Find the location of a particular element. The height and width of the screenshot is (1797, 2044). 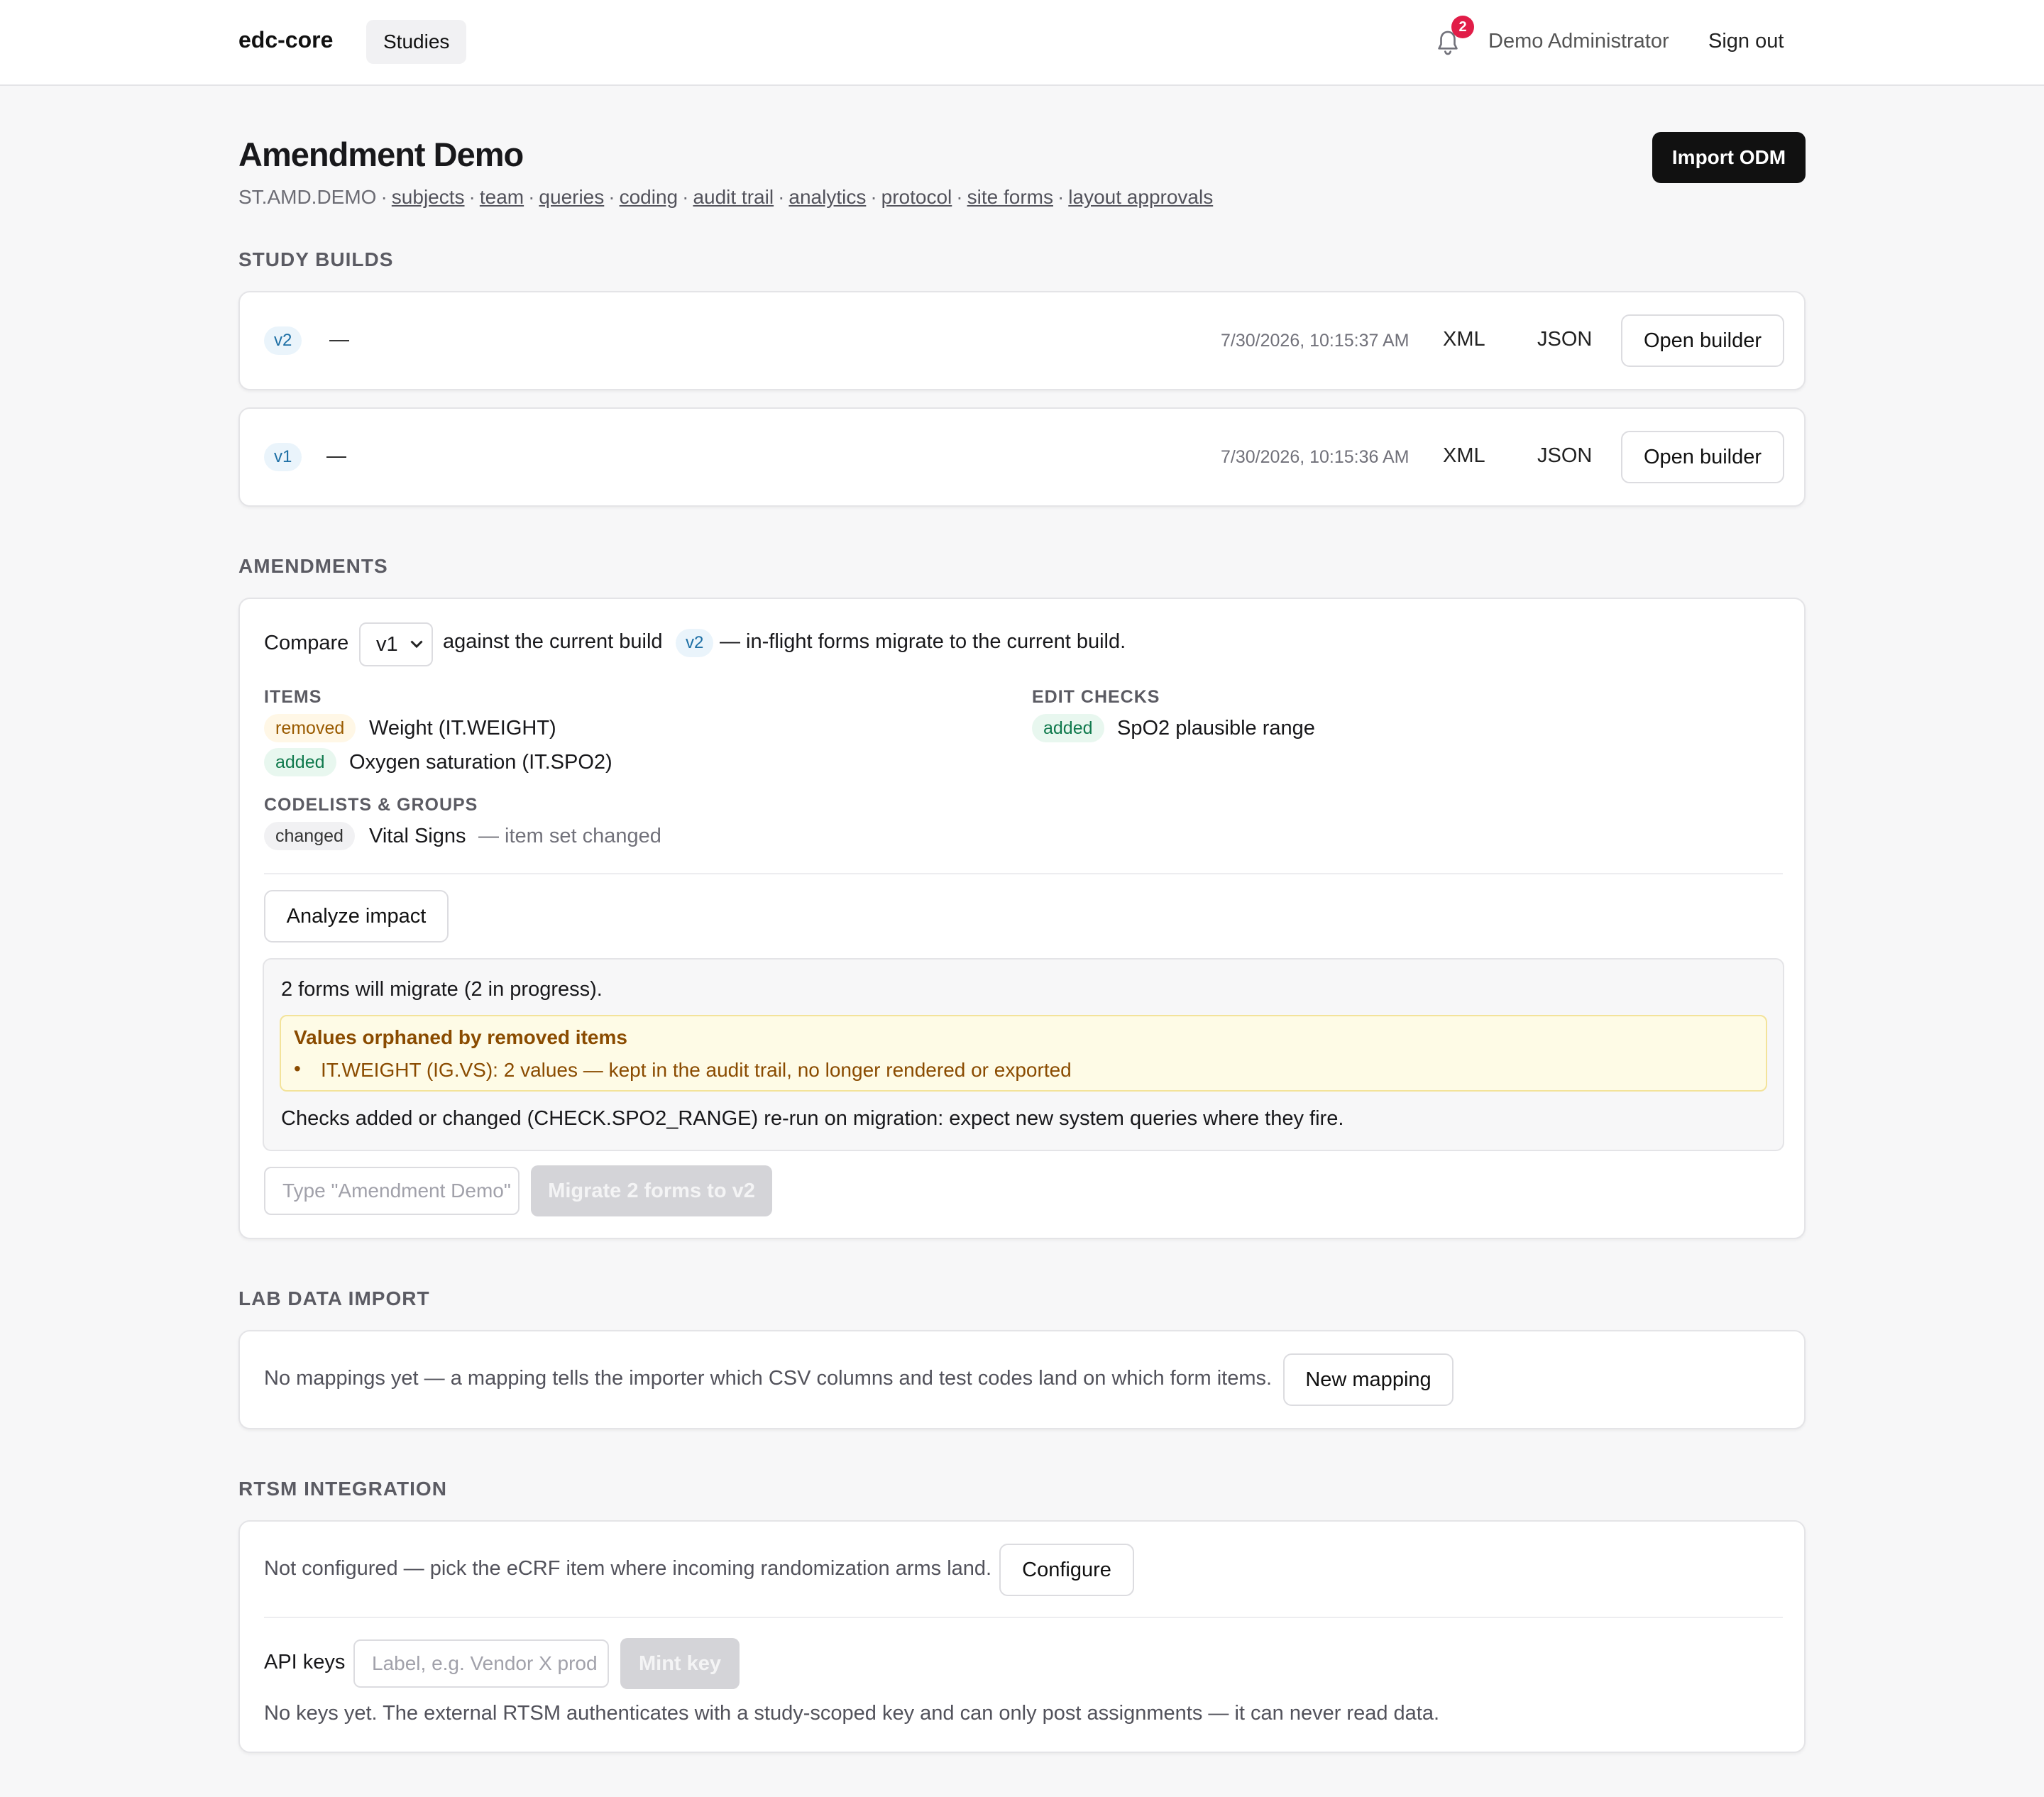

compare-label: Compare is located at coordinates (306, 643).